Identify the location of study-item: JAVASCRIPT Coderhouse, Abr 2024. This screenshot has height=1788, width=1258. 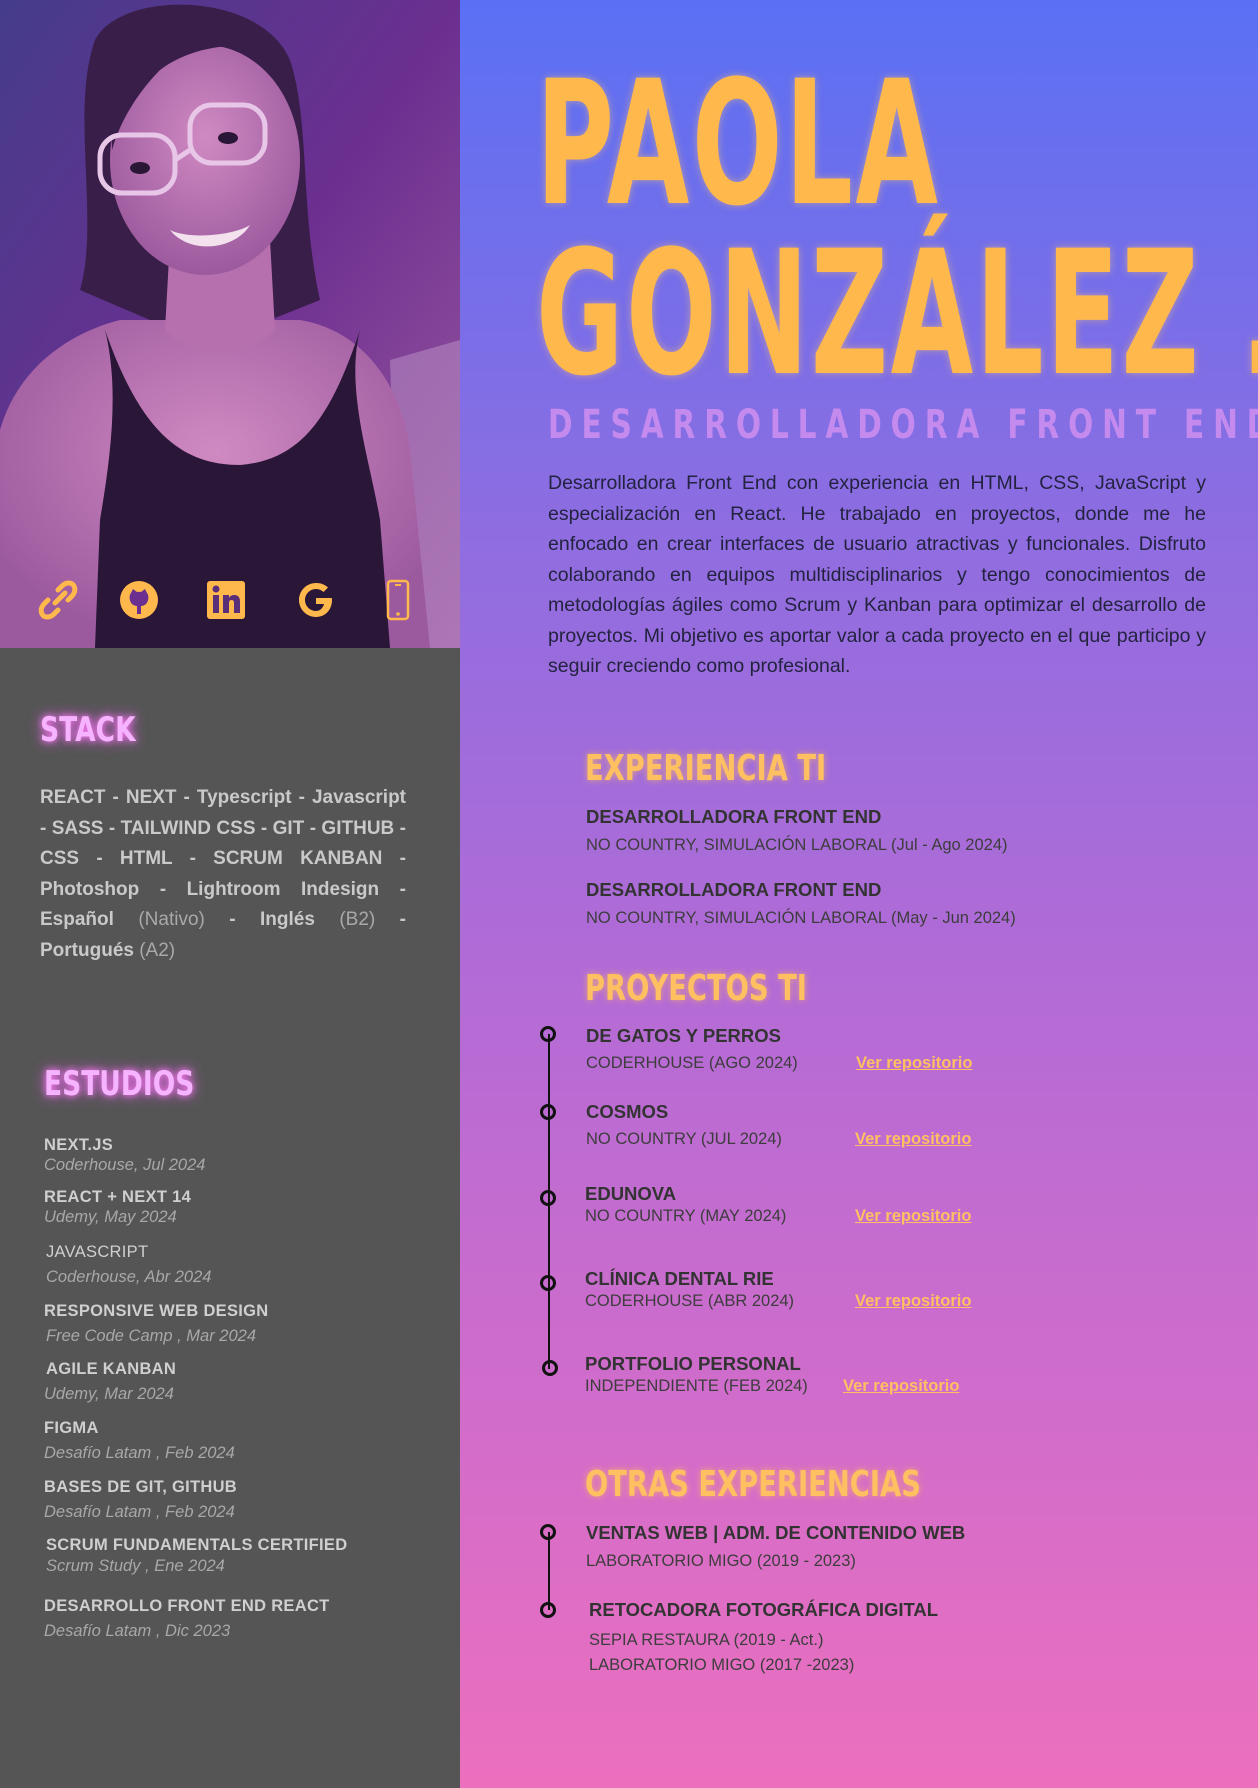
(236, 1265).